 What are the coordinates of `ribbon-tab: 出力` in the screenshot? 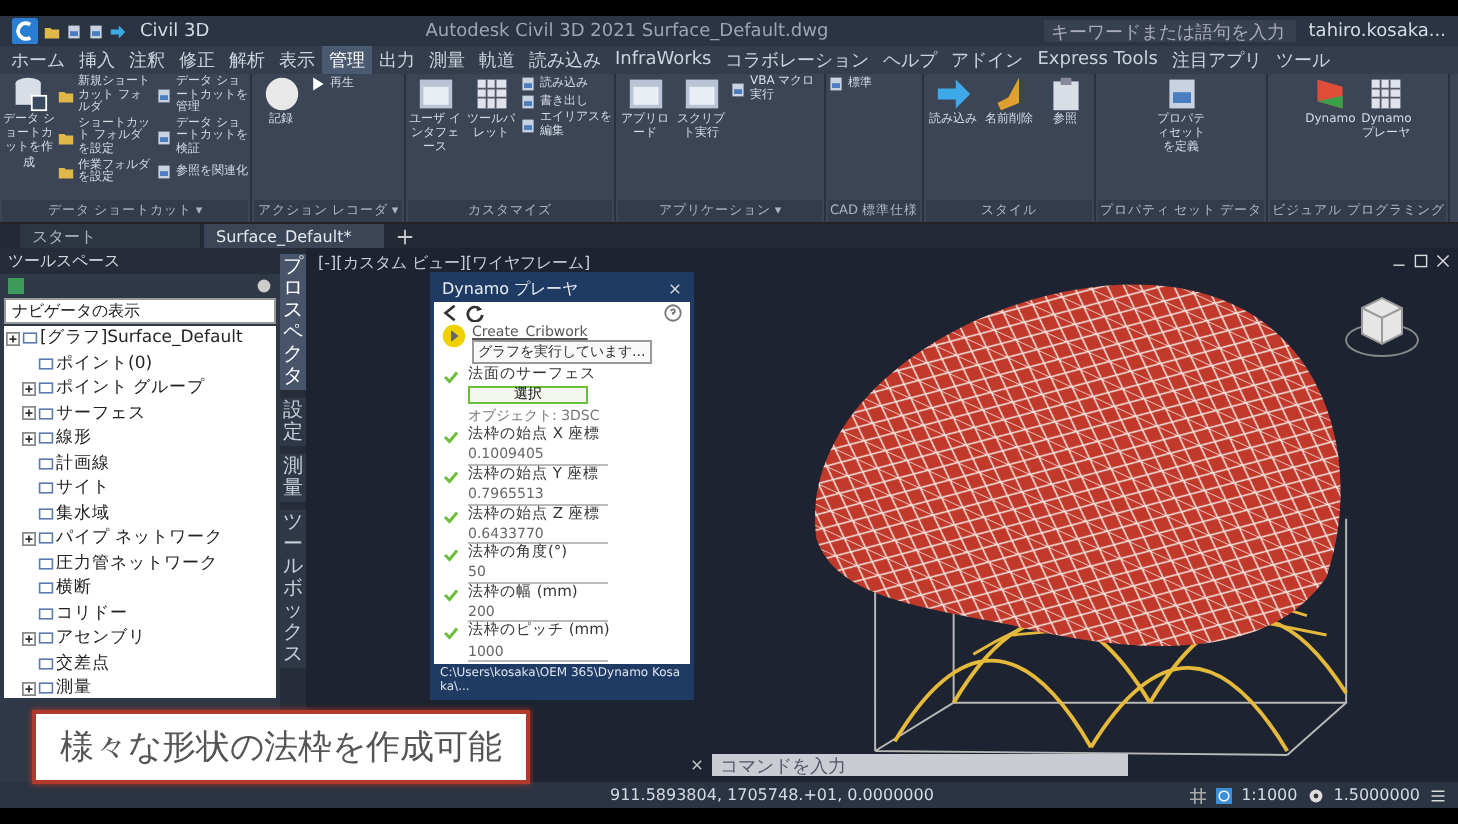 It's located at (397, 60).